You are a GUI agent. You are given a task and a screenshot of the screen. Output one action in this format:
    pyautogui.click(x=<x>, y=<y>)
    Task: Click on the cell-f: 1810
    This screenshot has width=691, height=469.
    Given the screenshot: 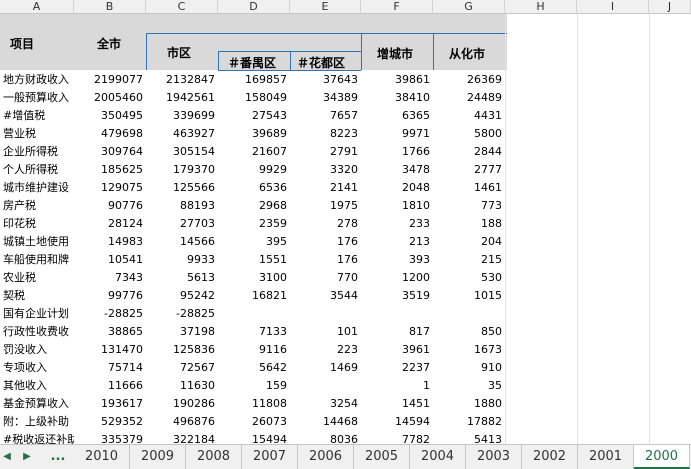 What is the action you would take?
    pyautogui.click(x=397, y=206)
    